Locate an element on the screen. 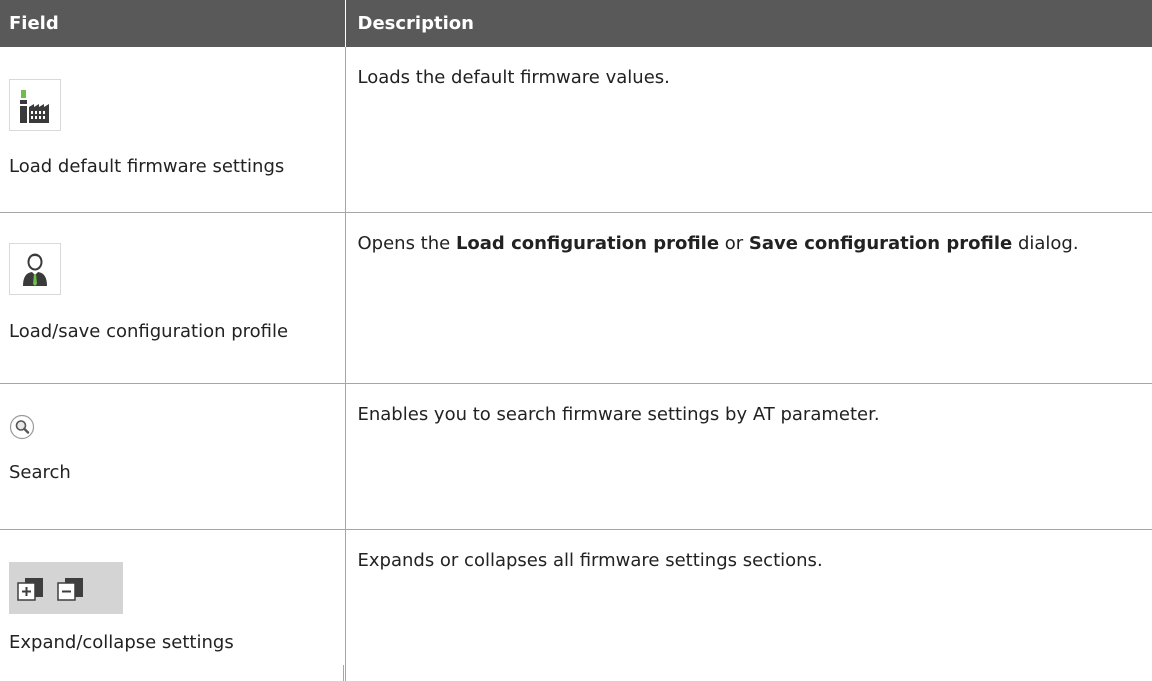  field-cell: Expand/collapse settings is located at coordinates (173, 605).